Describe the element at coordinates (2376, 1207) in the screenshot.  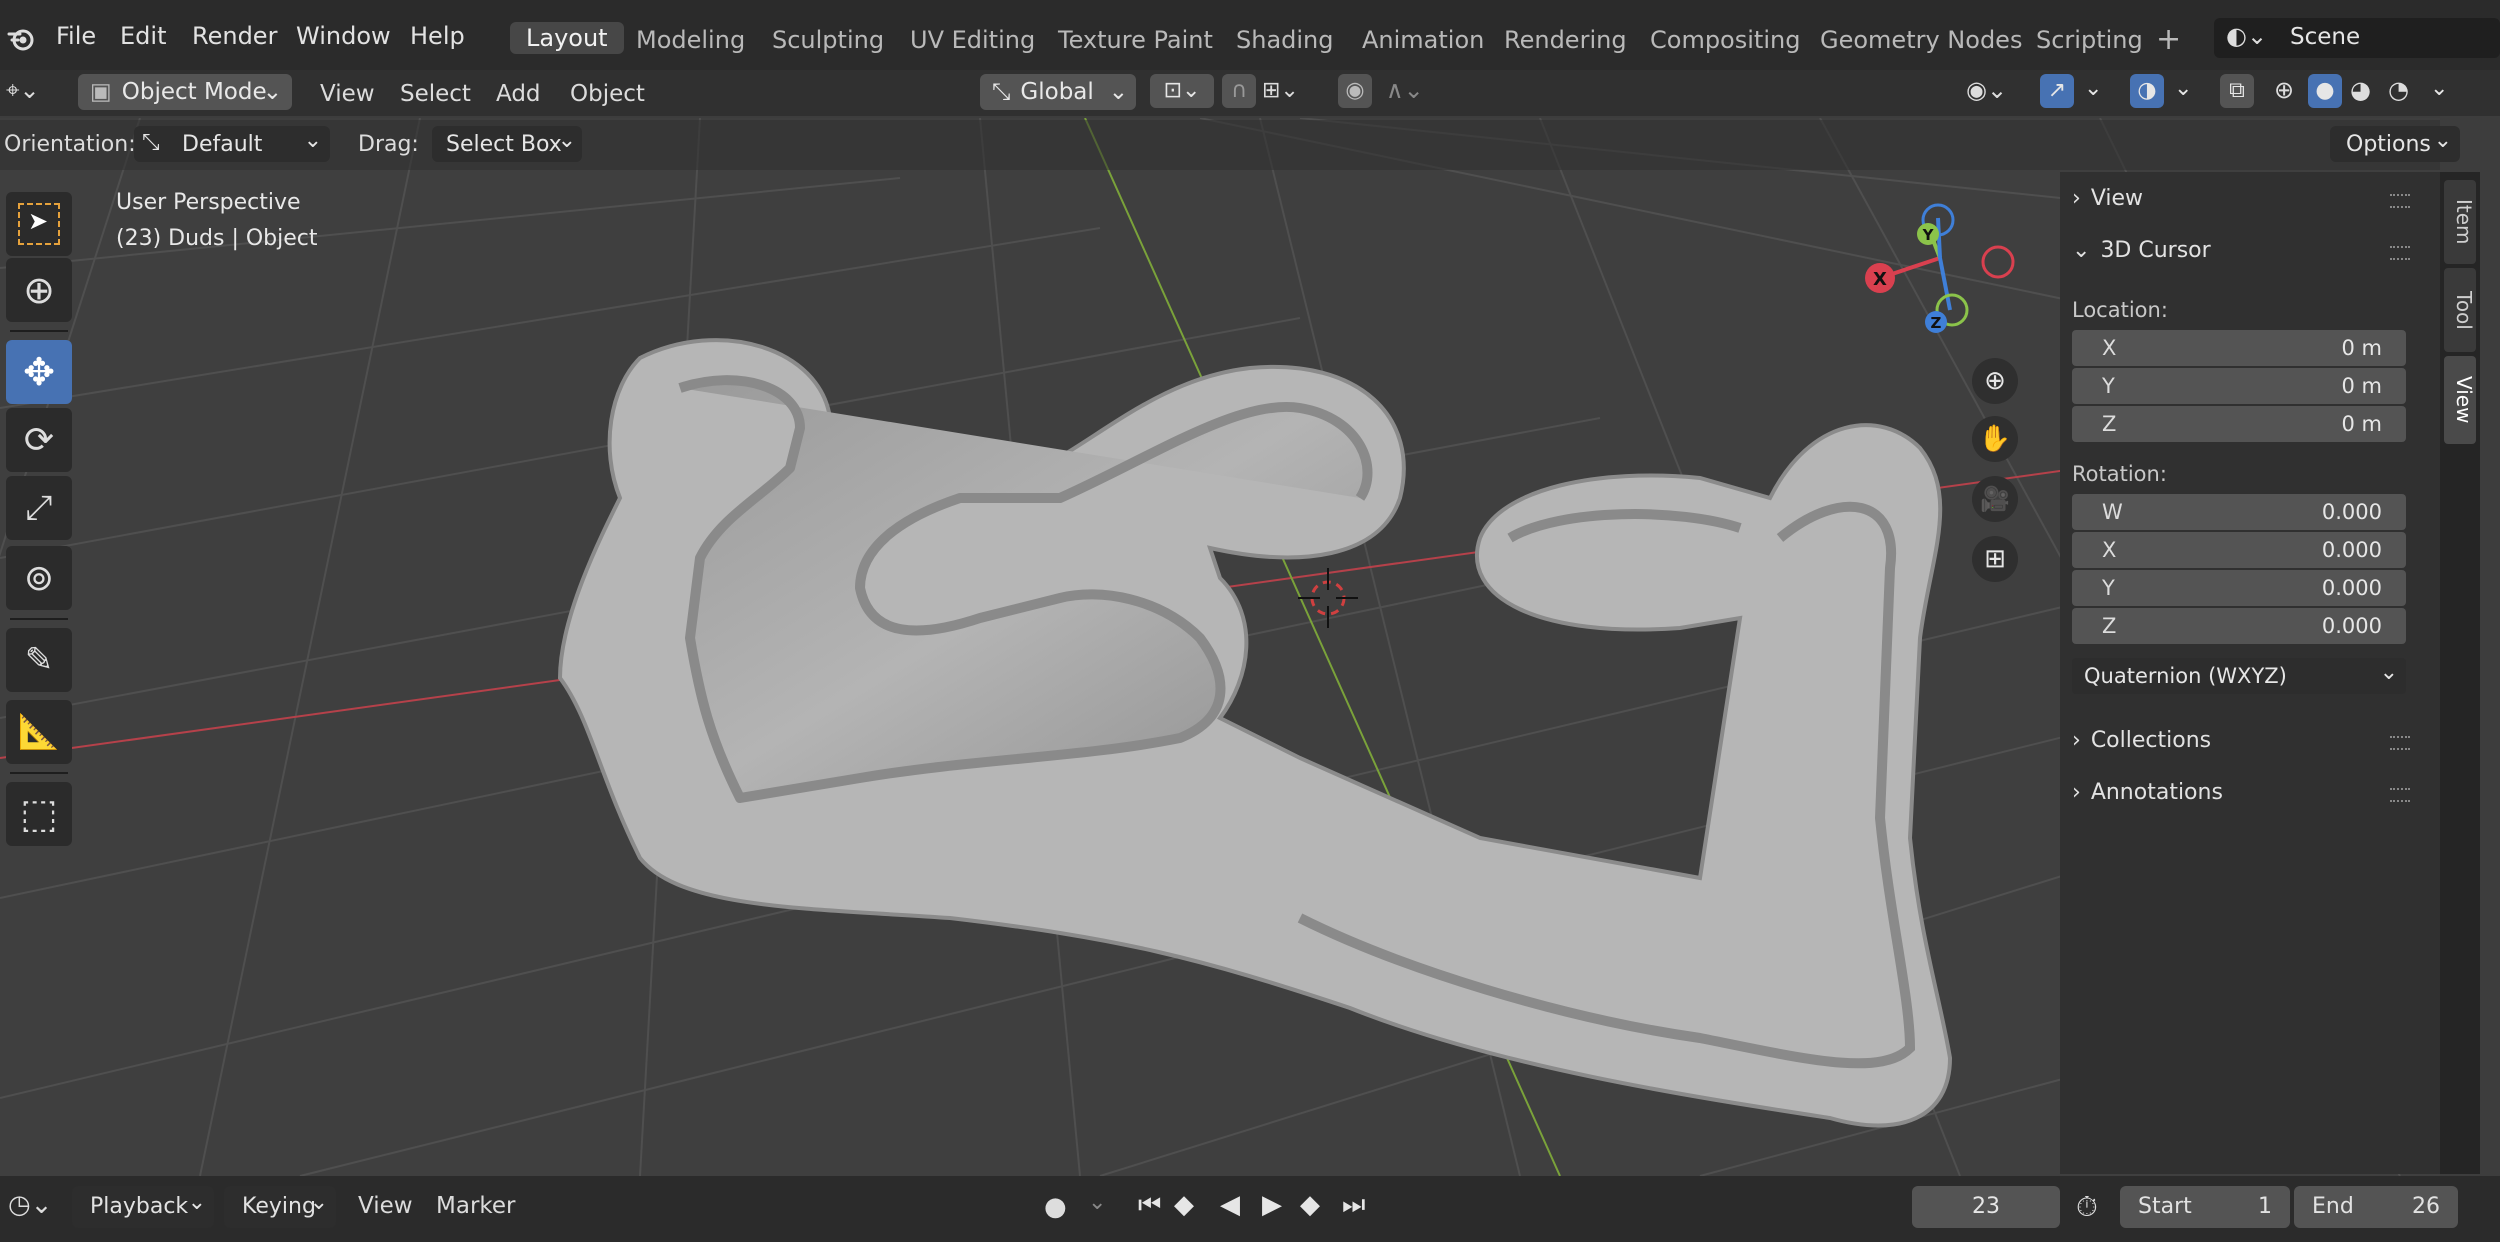
I see `end-frame-field: End 26` at that location.